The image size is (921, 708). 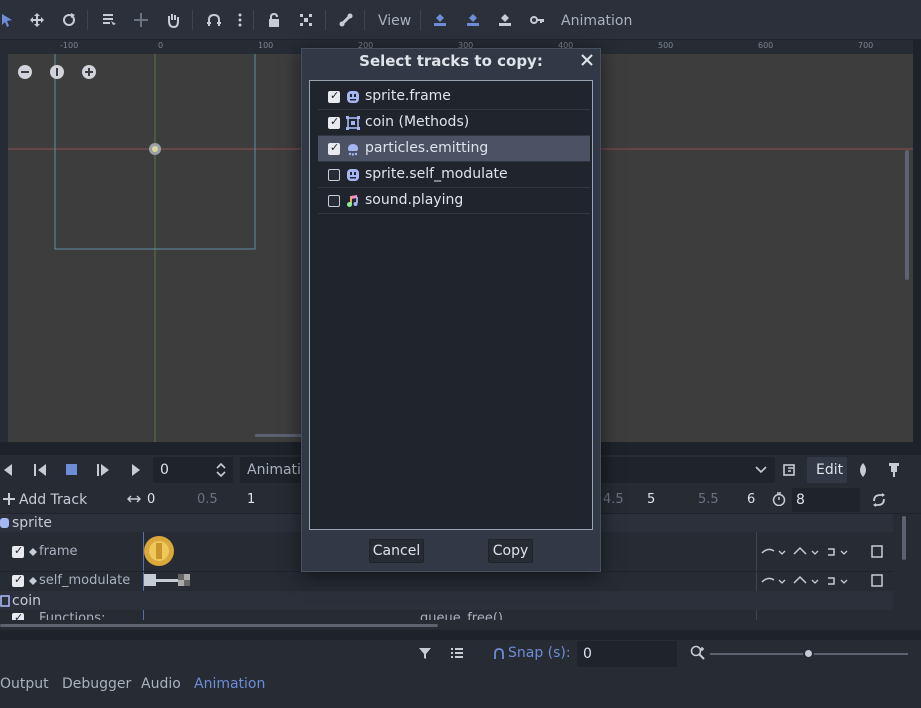 I want to click on animation-tools-icon, so click(x=790, y=470).